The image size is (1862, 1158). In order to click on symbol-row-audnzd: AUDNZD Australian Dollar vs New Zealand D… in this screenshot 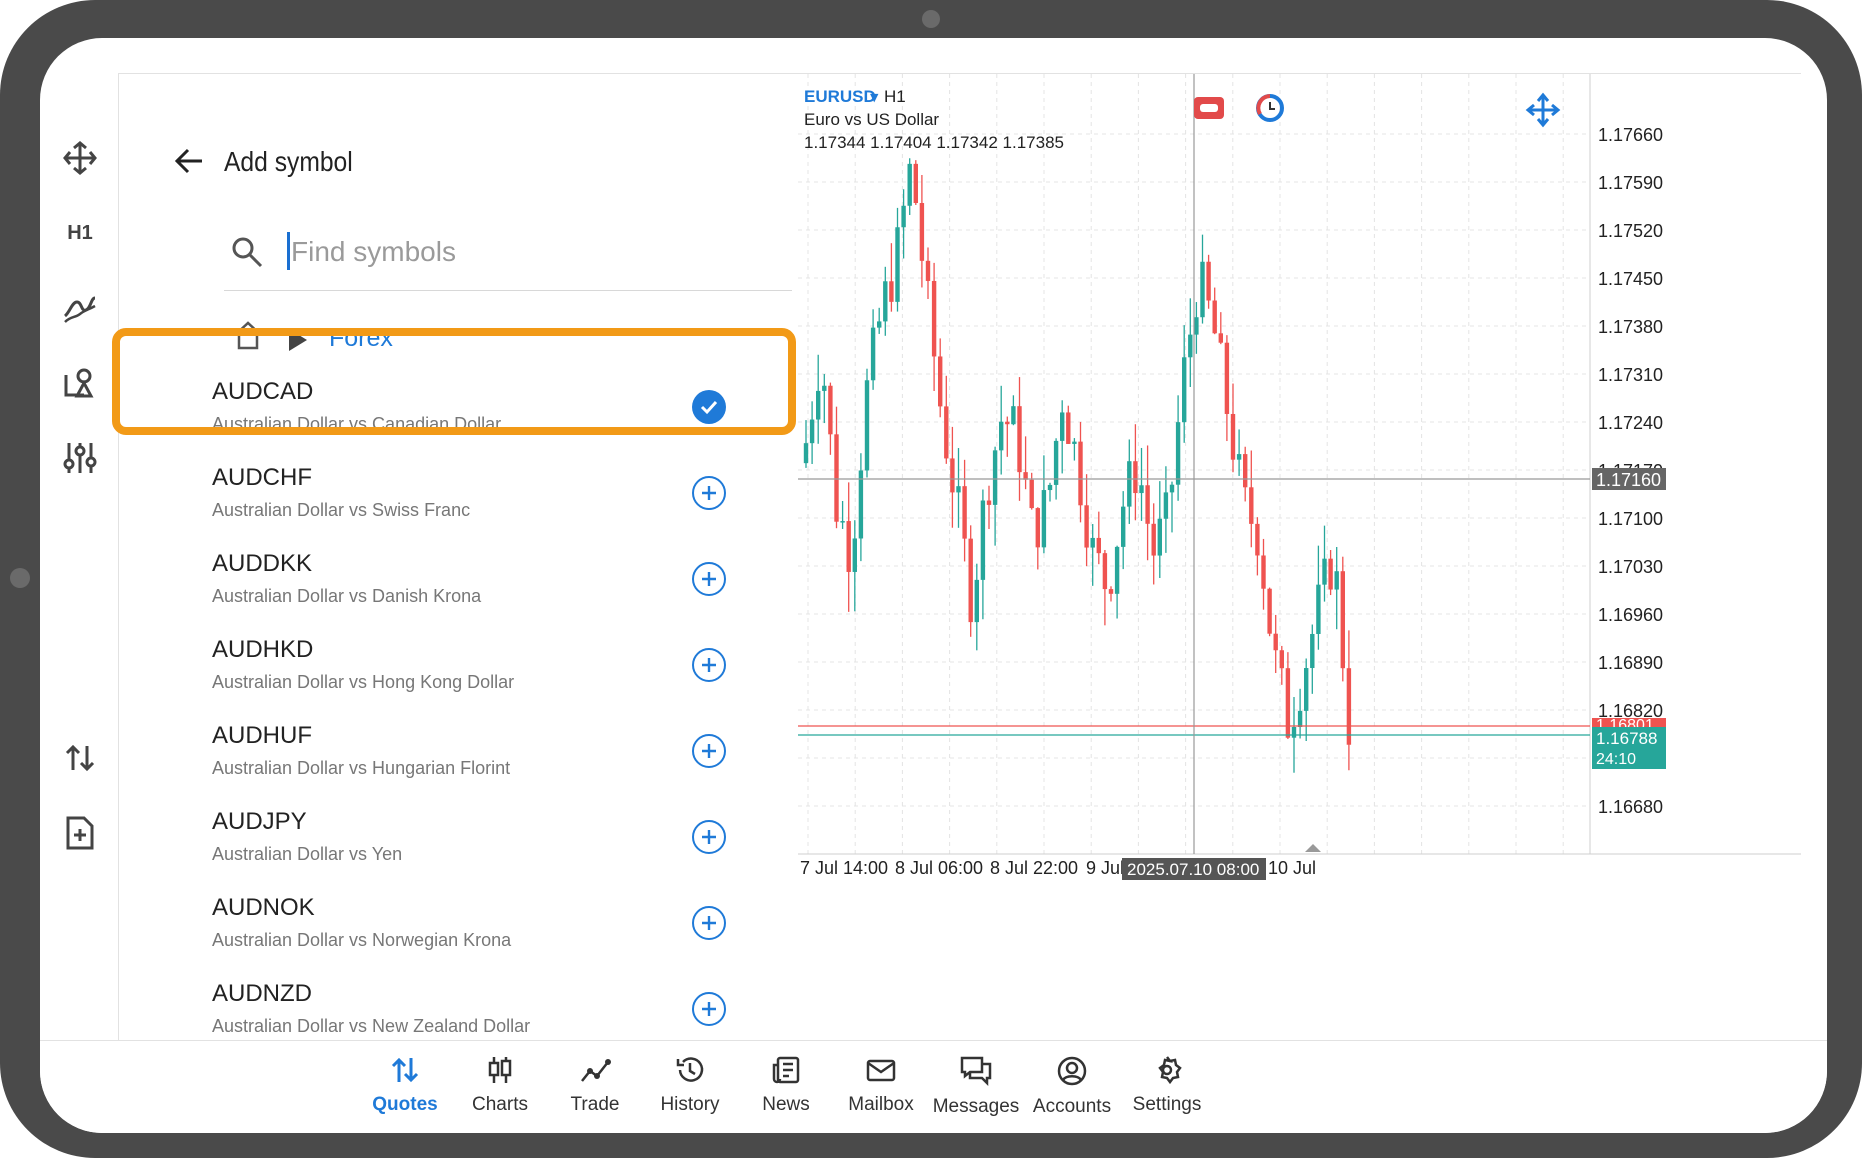, I will do `click(459, 1008)`.